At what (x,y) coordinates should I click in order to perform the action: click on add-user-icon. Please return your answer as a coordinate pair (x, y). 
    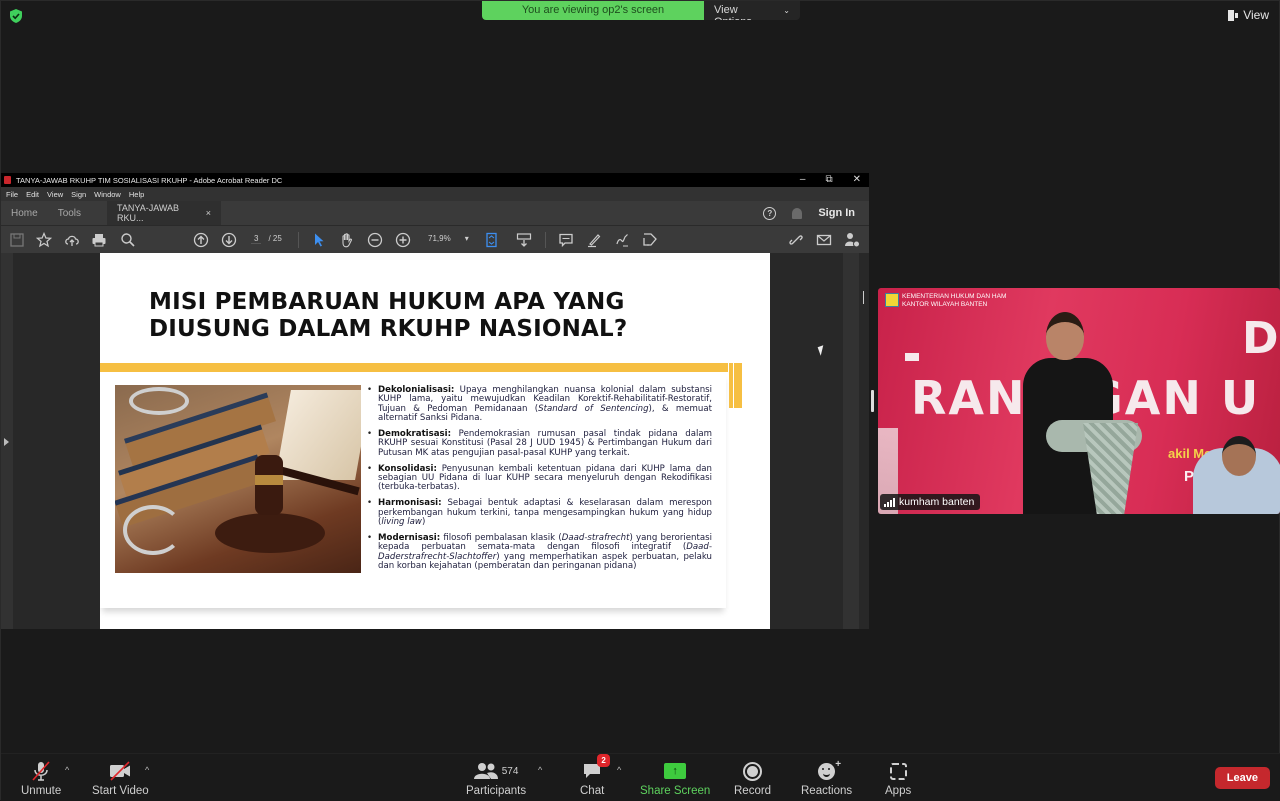
    Looking at the image, I should click on (852, 240).